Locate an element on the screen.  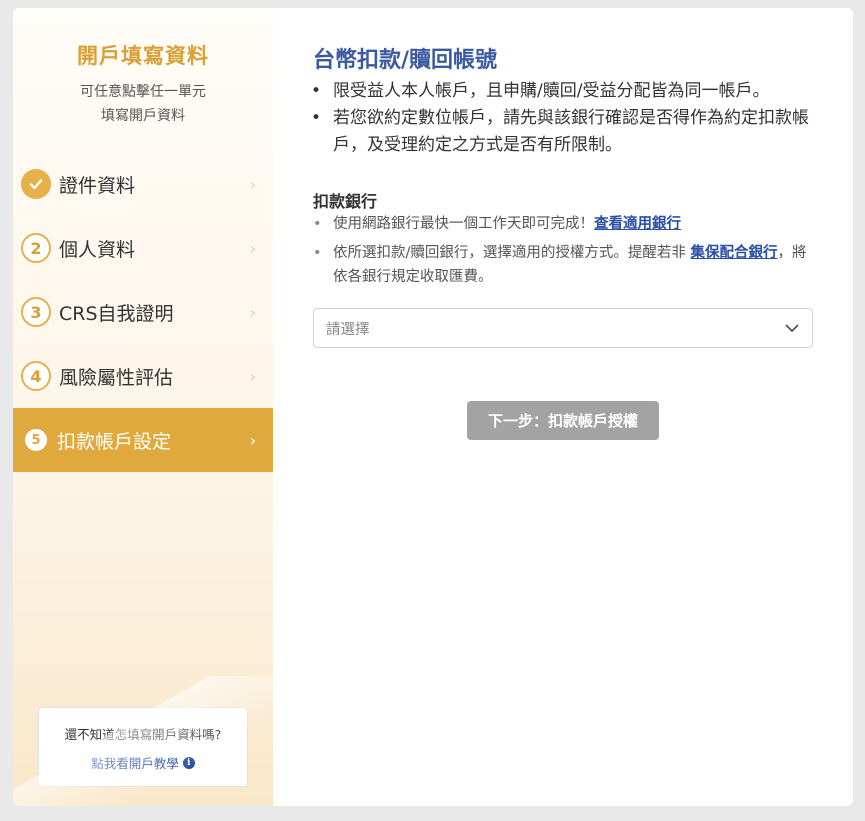
sidebar-subtitle: 可任意點擊任一單元 填寫開戶資料 is located at coordinates (143, 104).